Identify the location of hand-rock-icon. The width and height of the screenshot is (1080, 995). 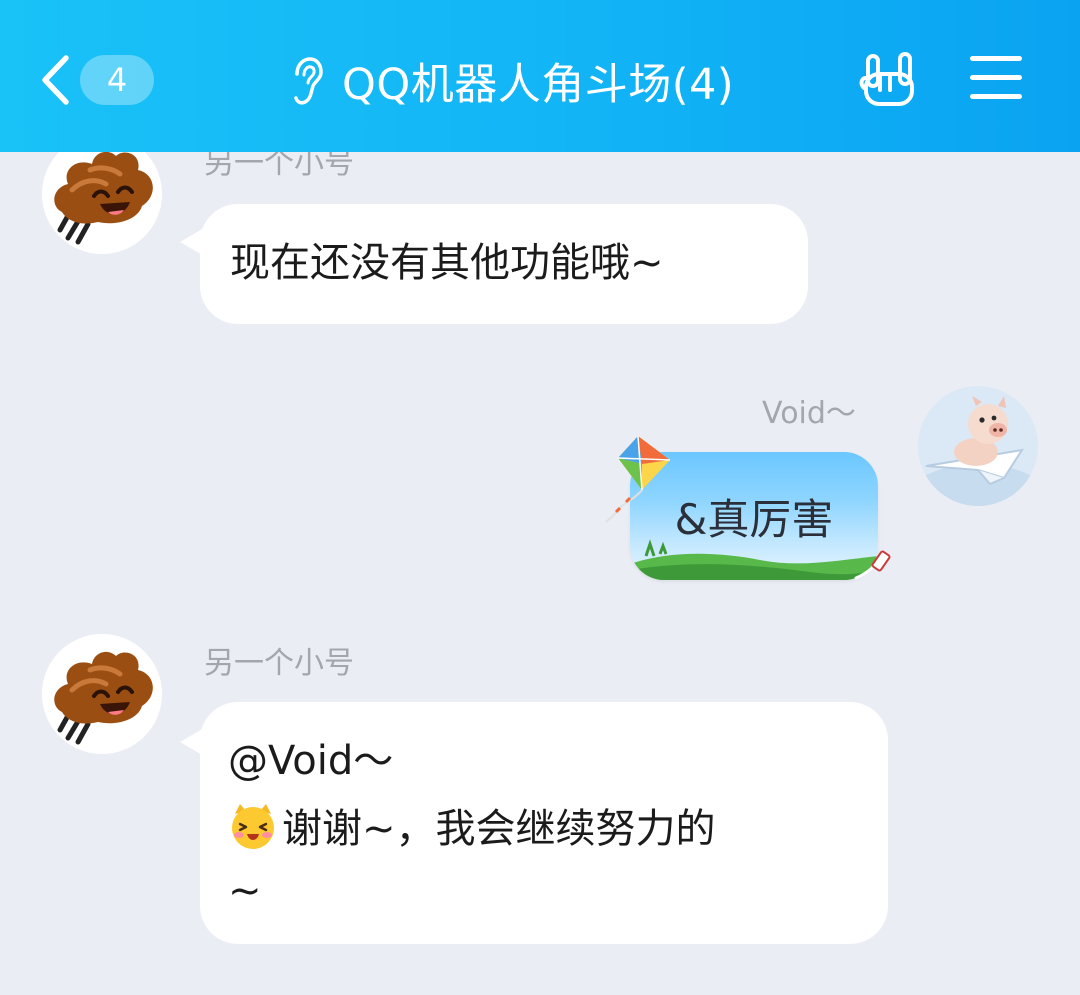
(886, 79).